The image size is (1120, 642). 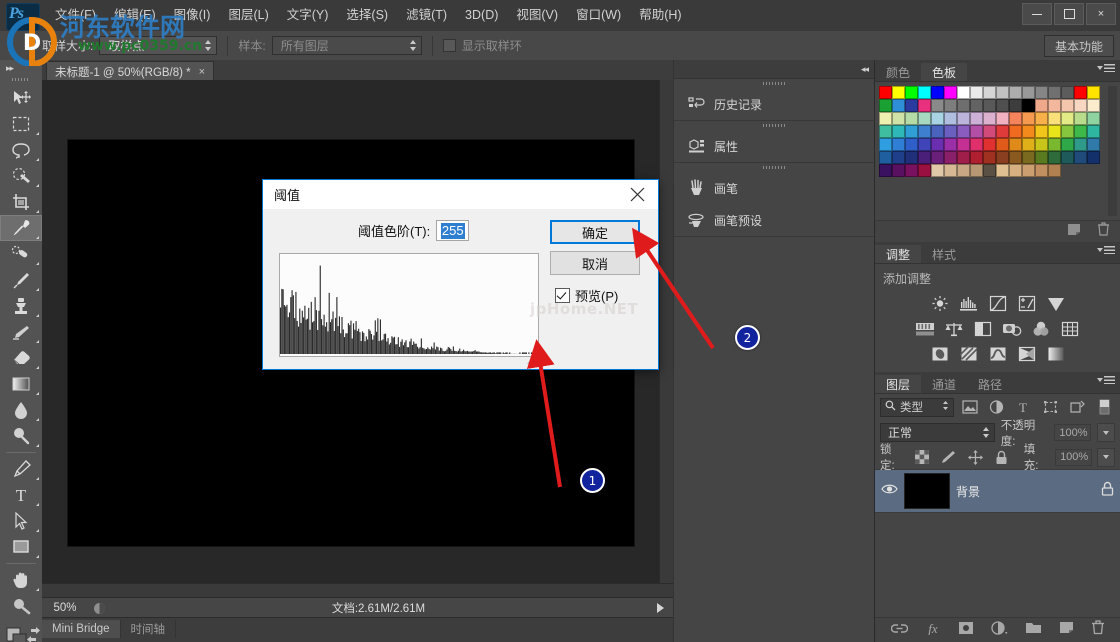 I want to click on status-menu-arrow-icon, so click(x=660, y=608).